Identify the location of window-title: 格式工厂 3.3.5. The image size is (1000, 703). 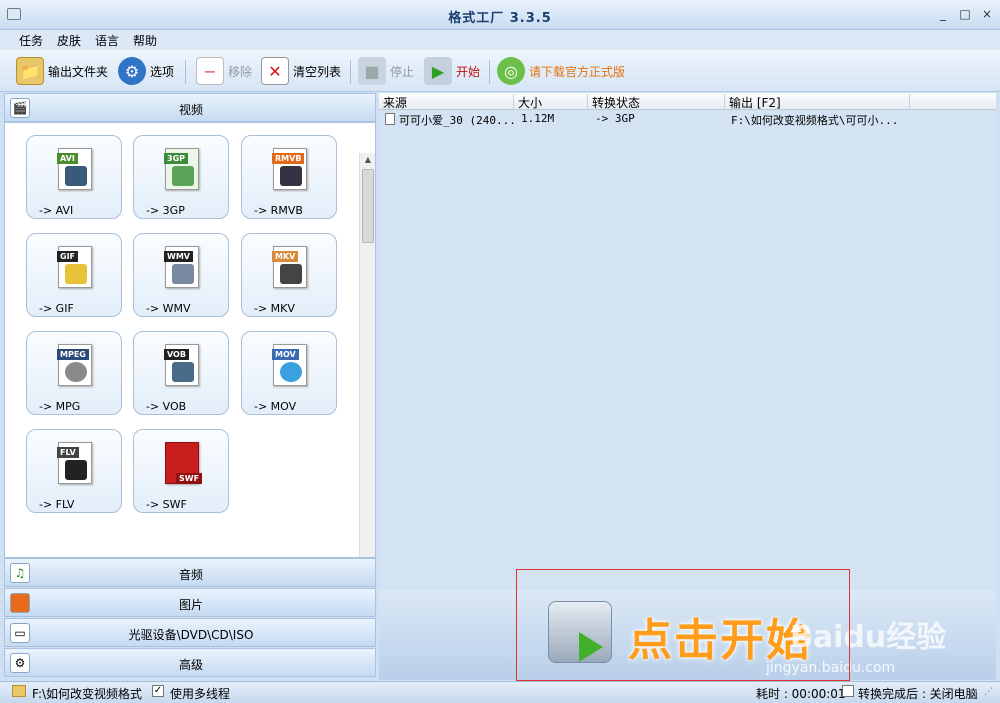
(500, 18).